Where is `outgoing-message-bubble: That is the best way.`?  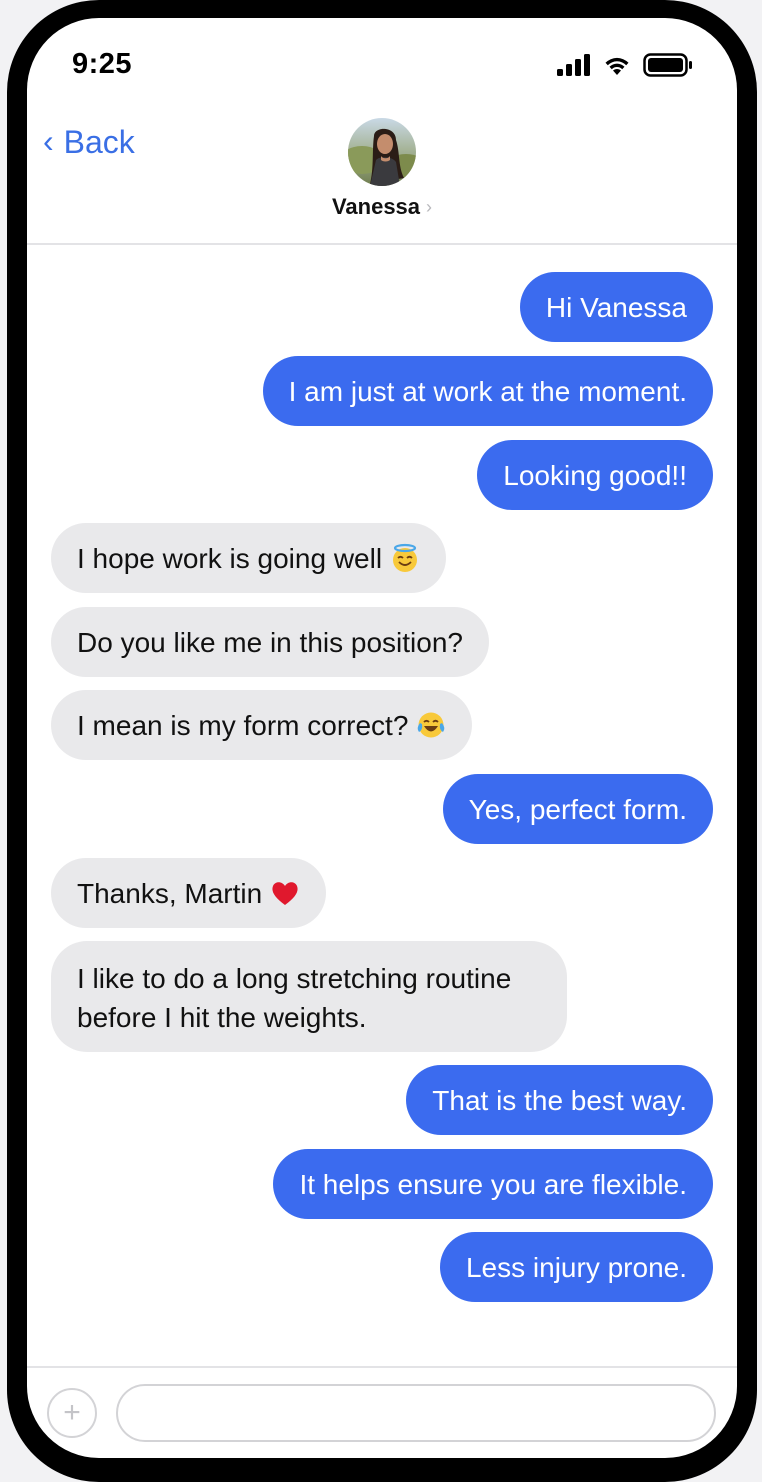
outgoing-message-bubble: That is the best way. is located at coordinates (559, 1100).